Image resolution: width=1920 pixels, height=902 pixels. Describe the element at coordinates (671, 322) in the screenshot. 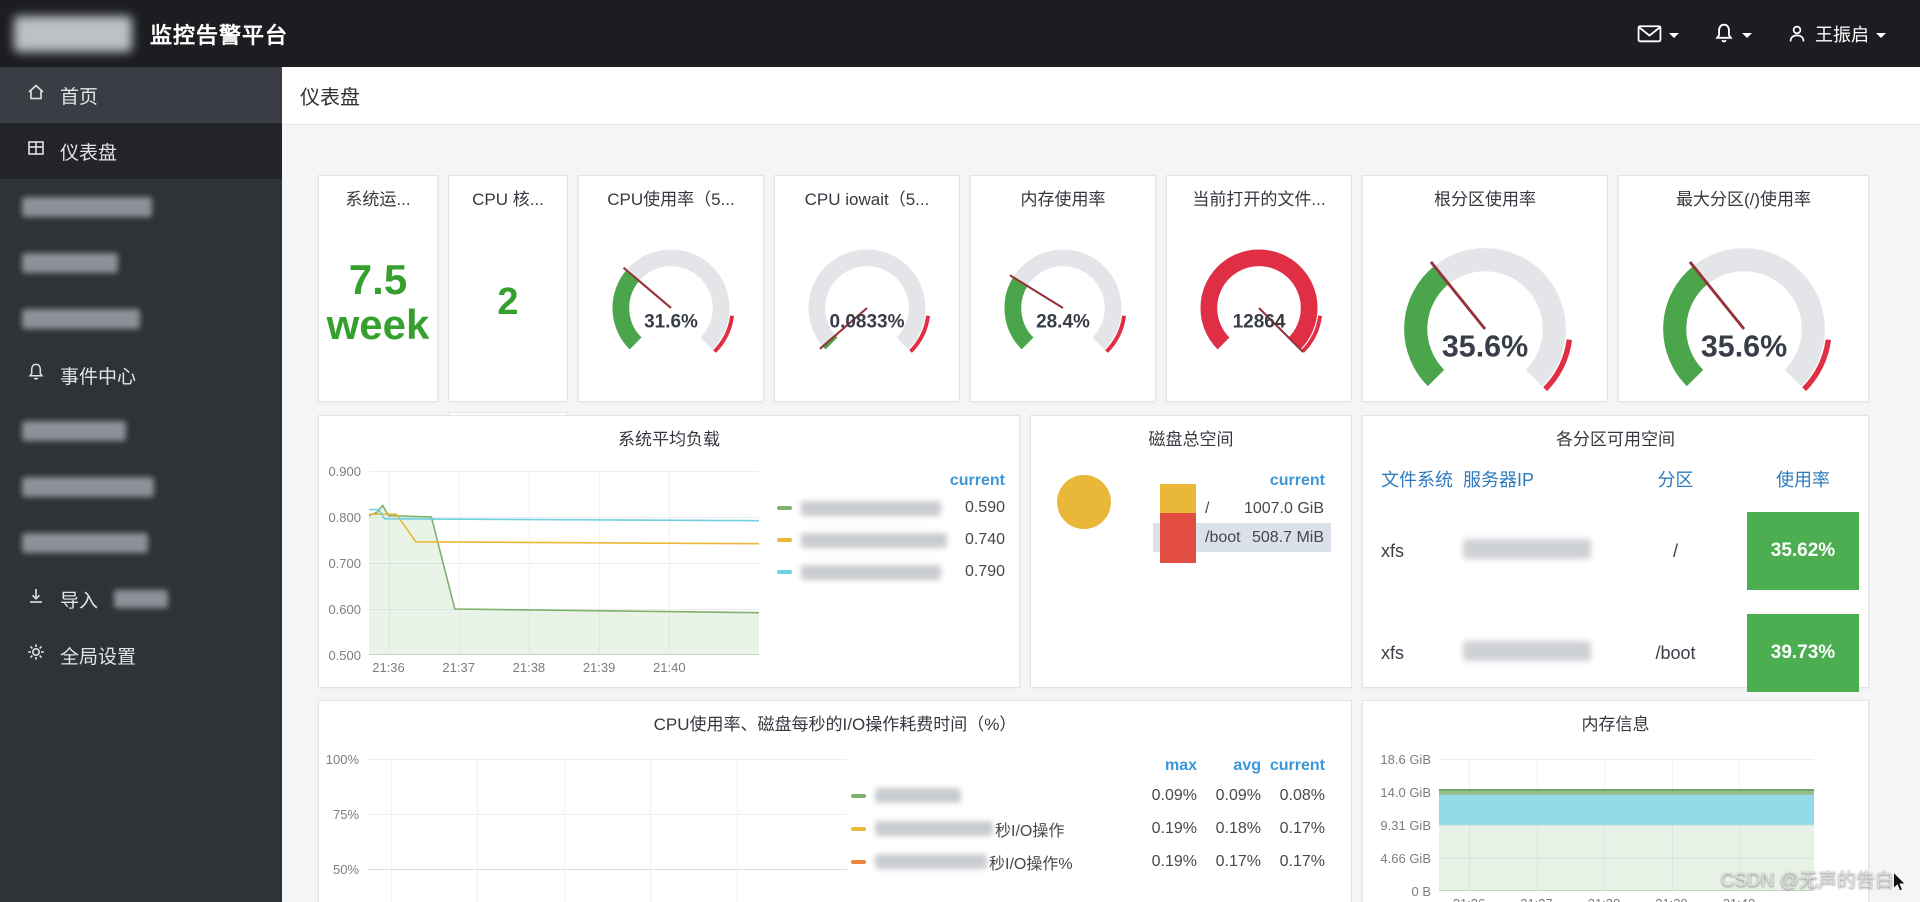

I see `svg-text: 31.6%` at that location.